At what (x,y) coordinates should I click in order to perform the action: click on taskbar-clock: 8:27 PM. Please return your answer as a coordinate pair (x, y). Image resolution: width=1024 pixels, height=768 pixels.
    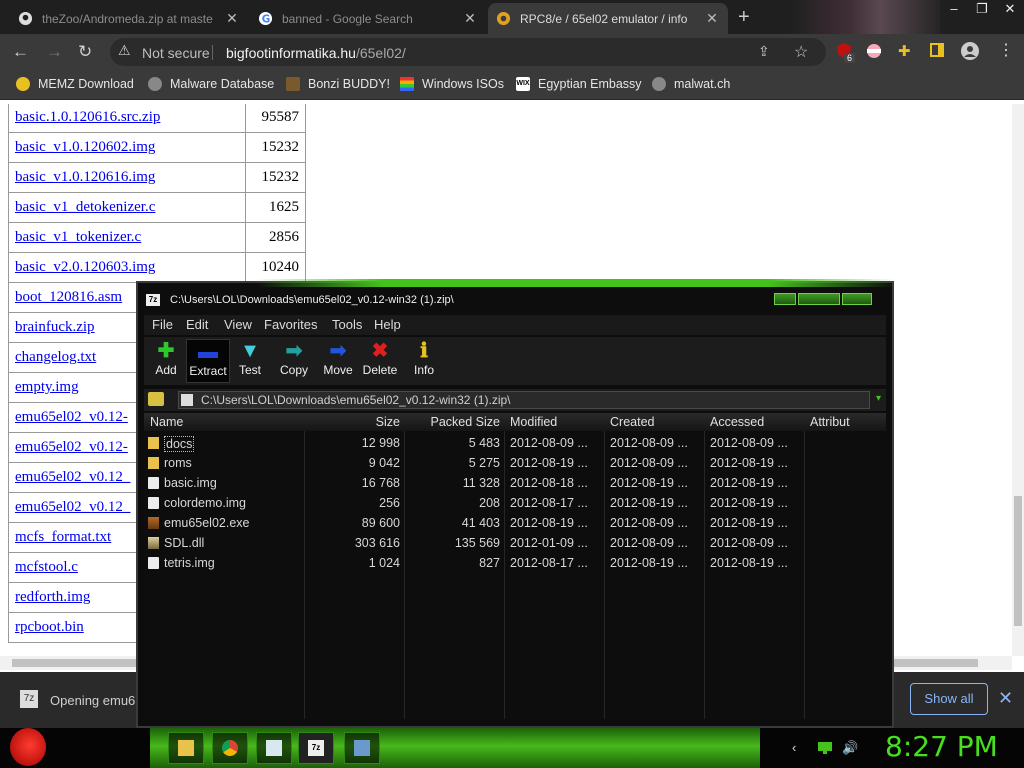
    Looking at the image, I should click on (941, 746).